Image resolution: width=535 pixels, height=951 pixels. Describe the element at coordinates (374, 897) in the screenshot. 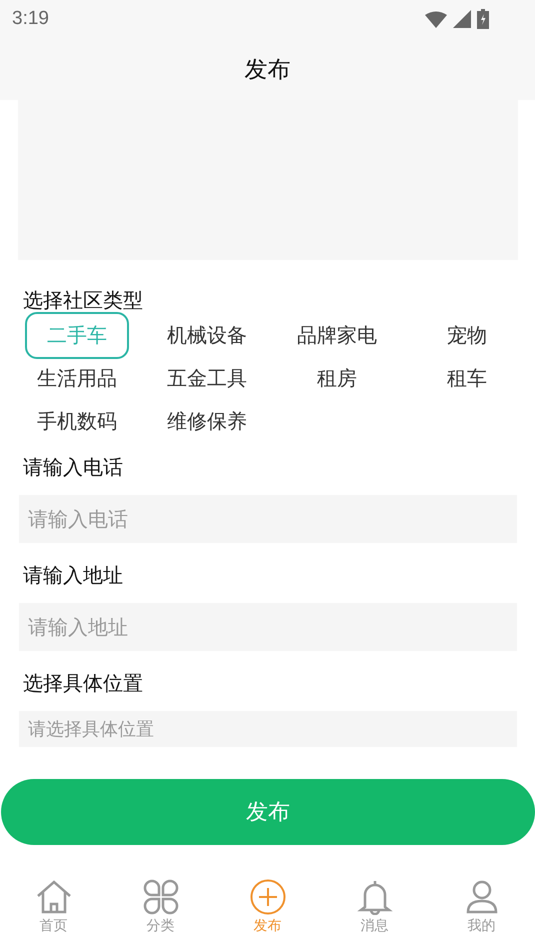

I see `bell-icon` at that location.